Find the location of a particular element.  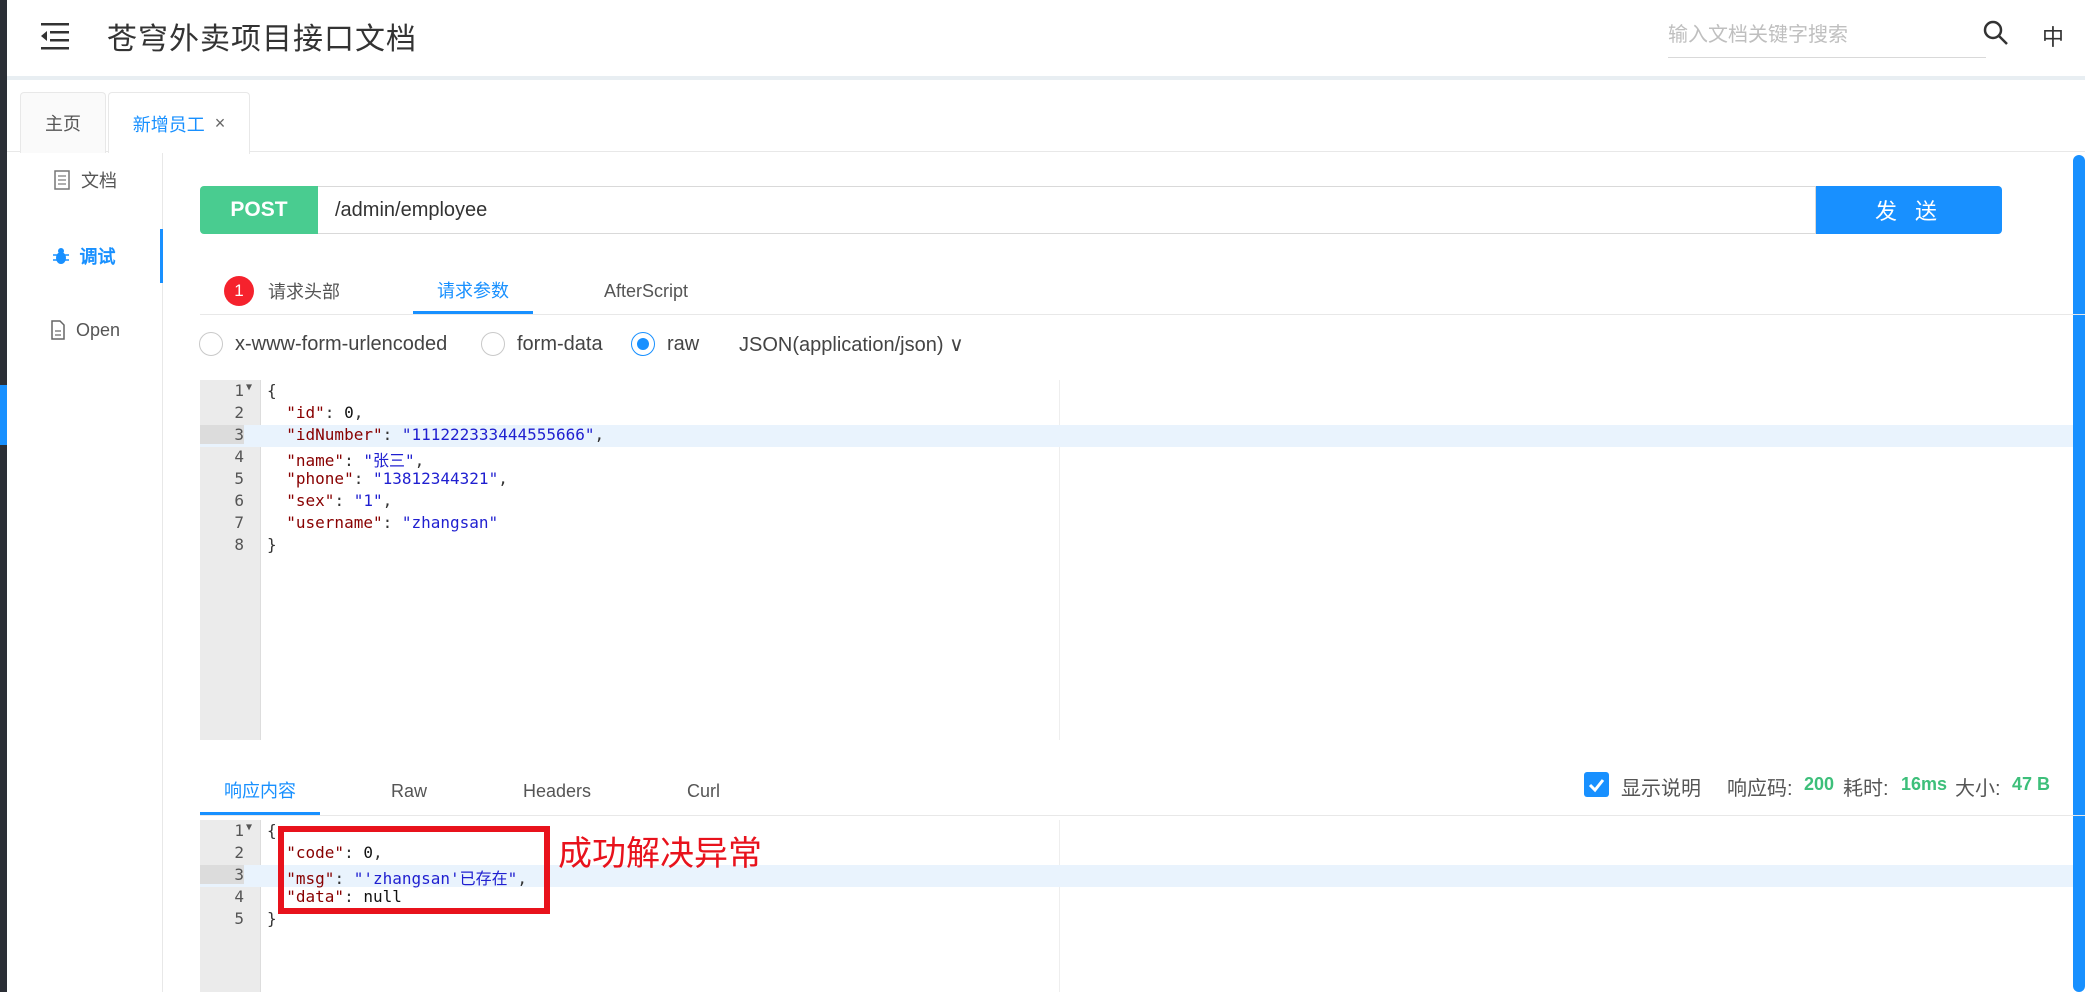

annotation-text: 成功解决异常 is located at coordinates (660, 854).